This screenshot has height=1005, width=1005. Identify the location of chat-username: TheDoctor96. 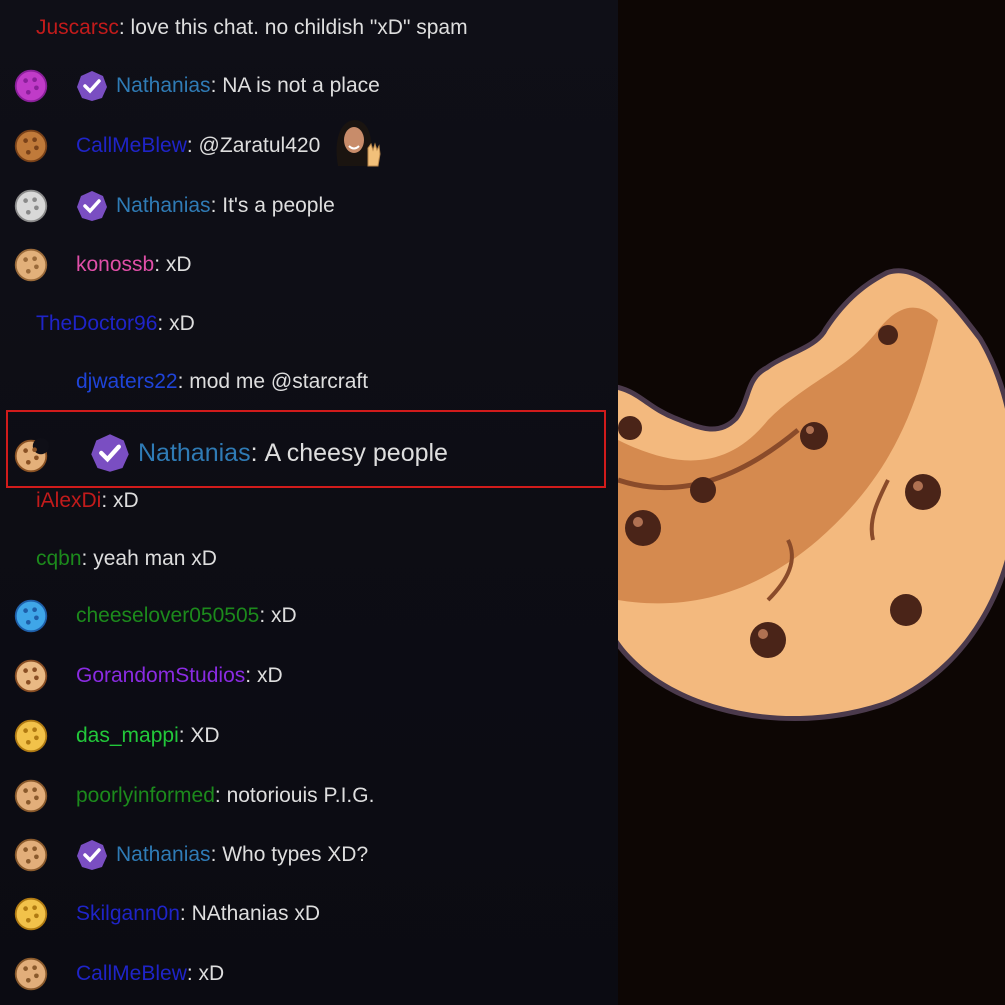
(96, 324).